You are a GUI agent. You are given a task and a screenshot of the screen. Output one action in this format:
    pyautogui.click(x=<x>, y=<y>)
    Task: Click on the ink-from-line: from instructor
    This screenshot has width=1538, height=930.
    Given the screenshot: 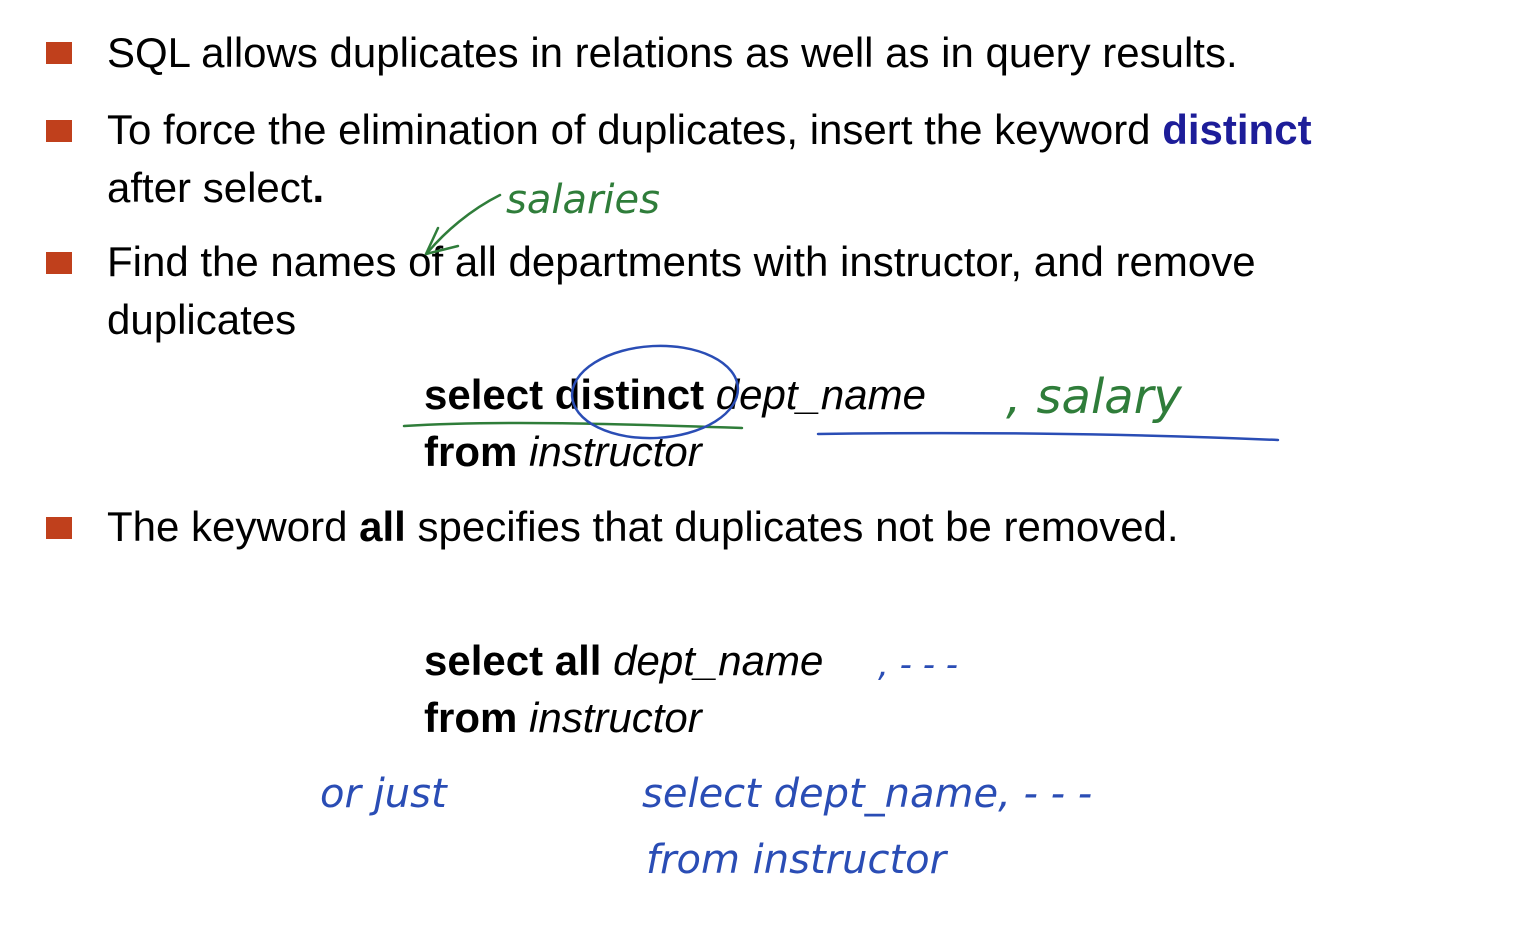 What is the action you would take?
    pyautogui.click(x=797, y=860)
    